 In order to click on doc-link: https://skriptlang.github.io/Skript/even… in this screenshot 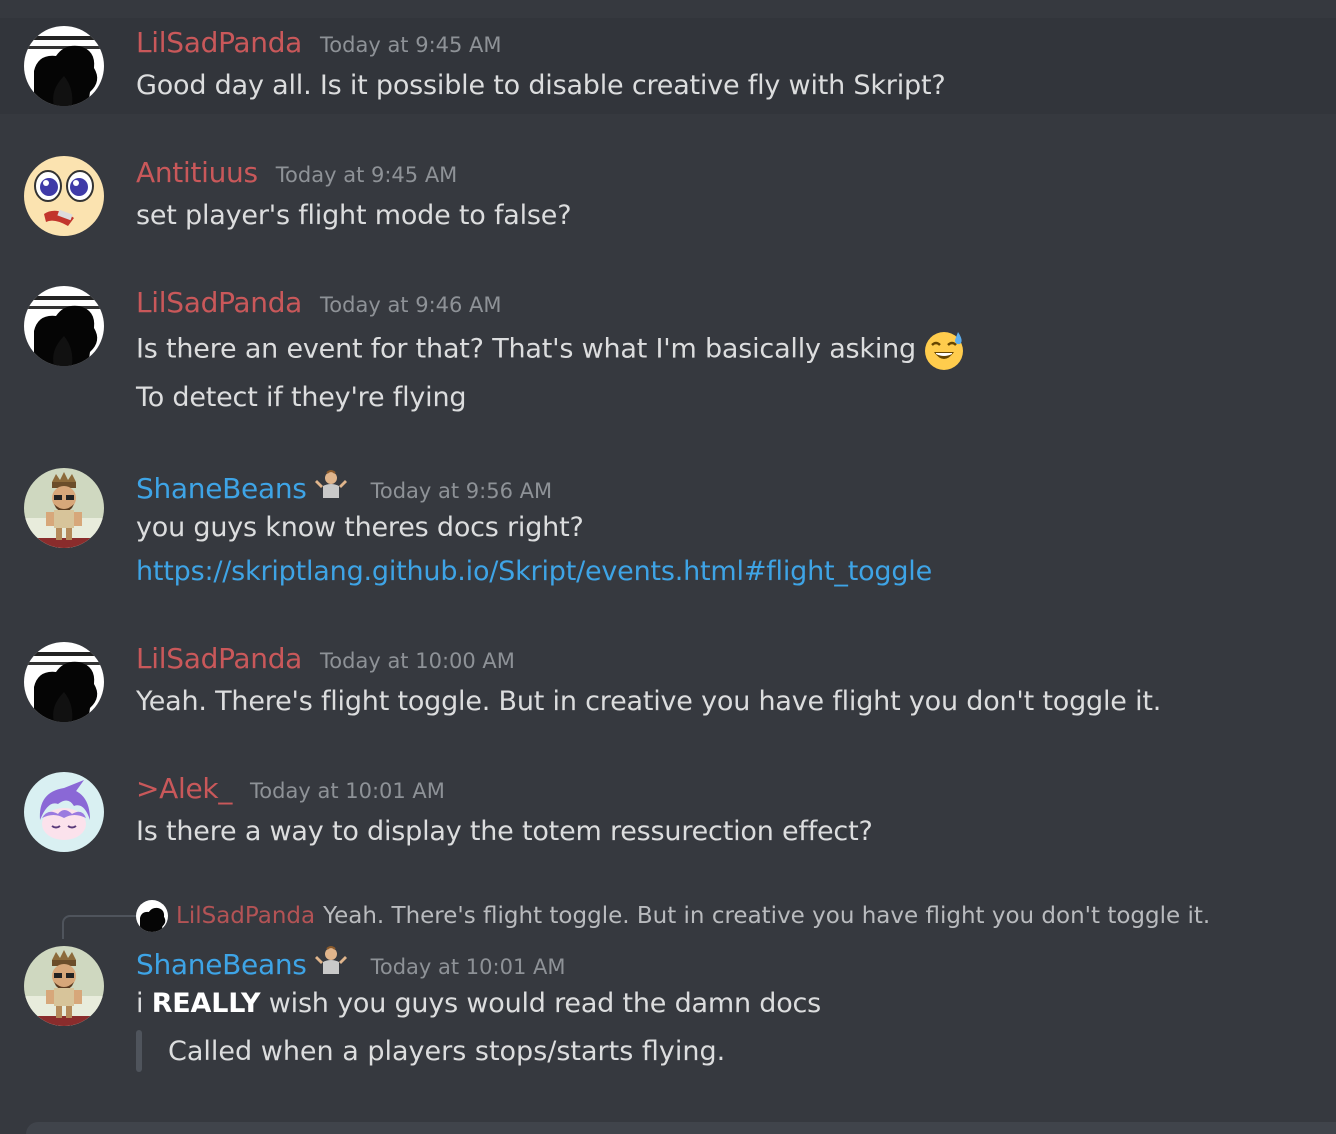, I will do `click(534, 571)`.